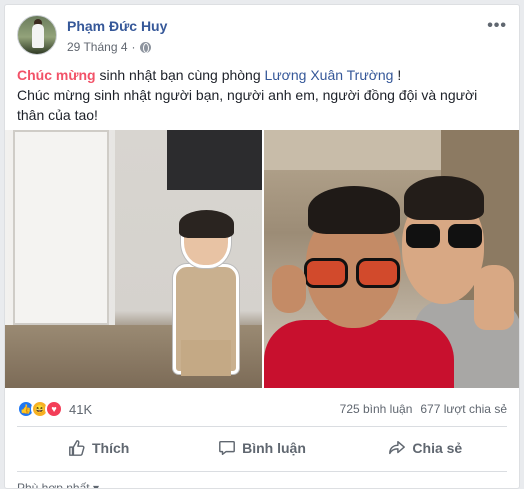 The height and width of the screenshot is (489, 524). What do you see at coordinates (227, 448) in the screenshot?
I see `comment-icon` at bounding box center [227, 448].